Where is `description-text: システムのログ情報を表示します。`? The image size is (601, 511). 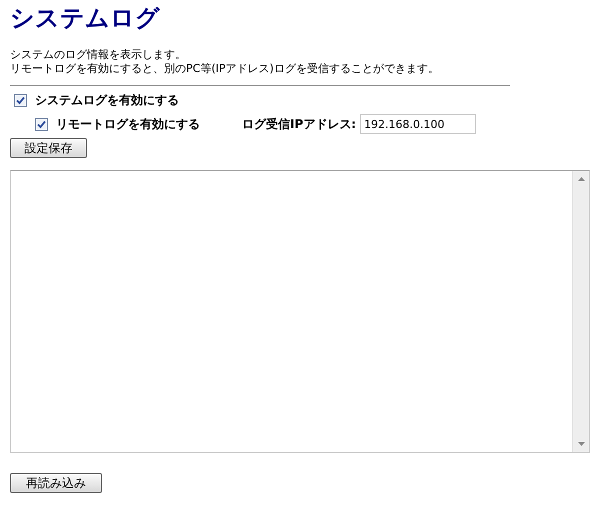 description-text: システムのログ情報を表示します。 is located at coordinates (98, 55).